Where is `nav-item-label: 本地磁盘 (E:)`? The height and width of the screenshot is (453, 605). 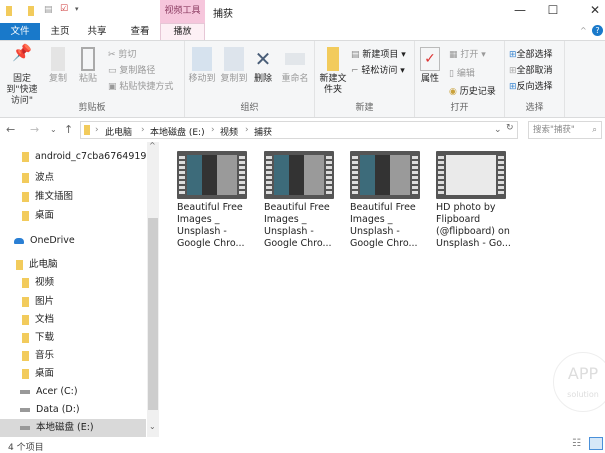
nav-item-label: 本地磁盘 (E:) is located at coordinates (65, 427).